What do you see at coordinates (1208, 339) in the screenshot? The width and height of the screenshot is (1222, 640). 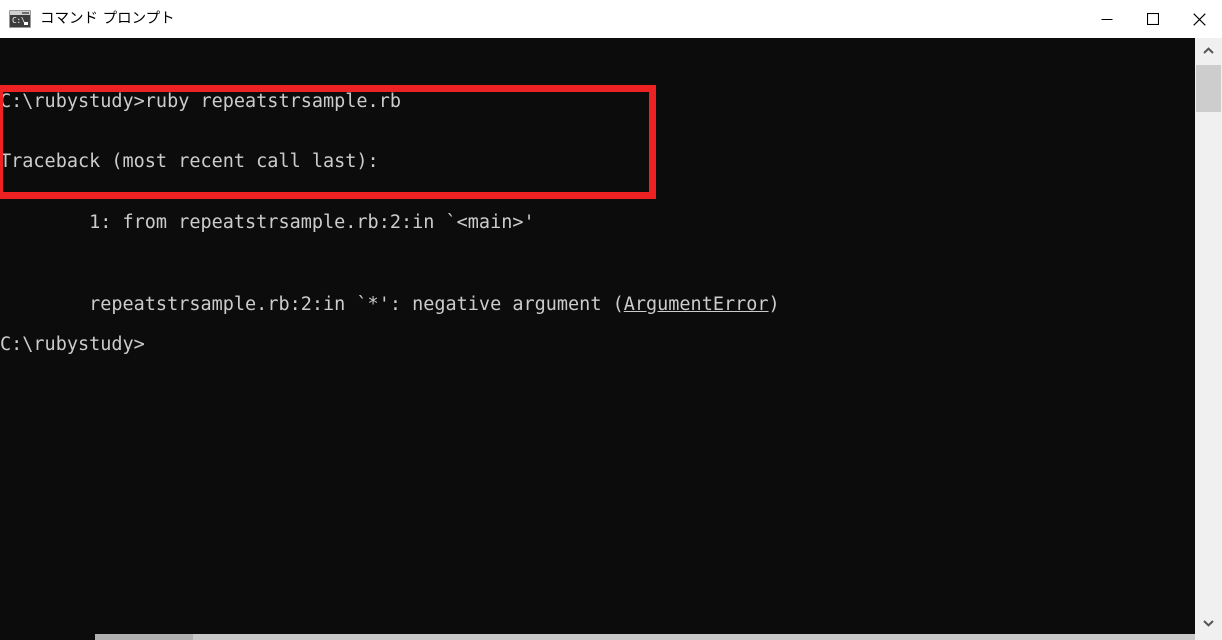 I see `vertical-scrollbar` at bounding box center [1208, 339].